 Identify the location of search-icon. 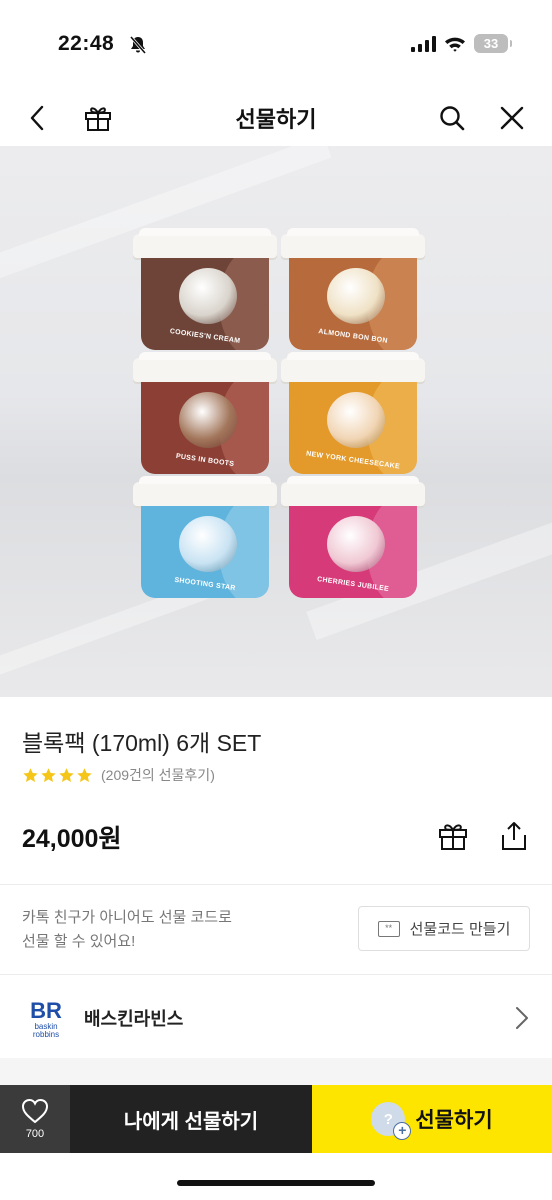
(452, 118).